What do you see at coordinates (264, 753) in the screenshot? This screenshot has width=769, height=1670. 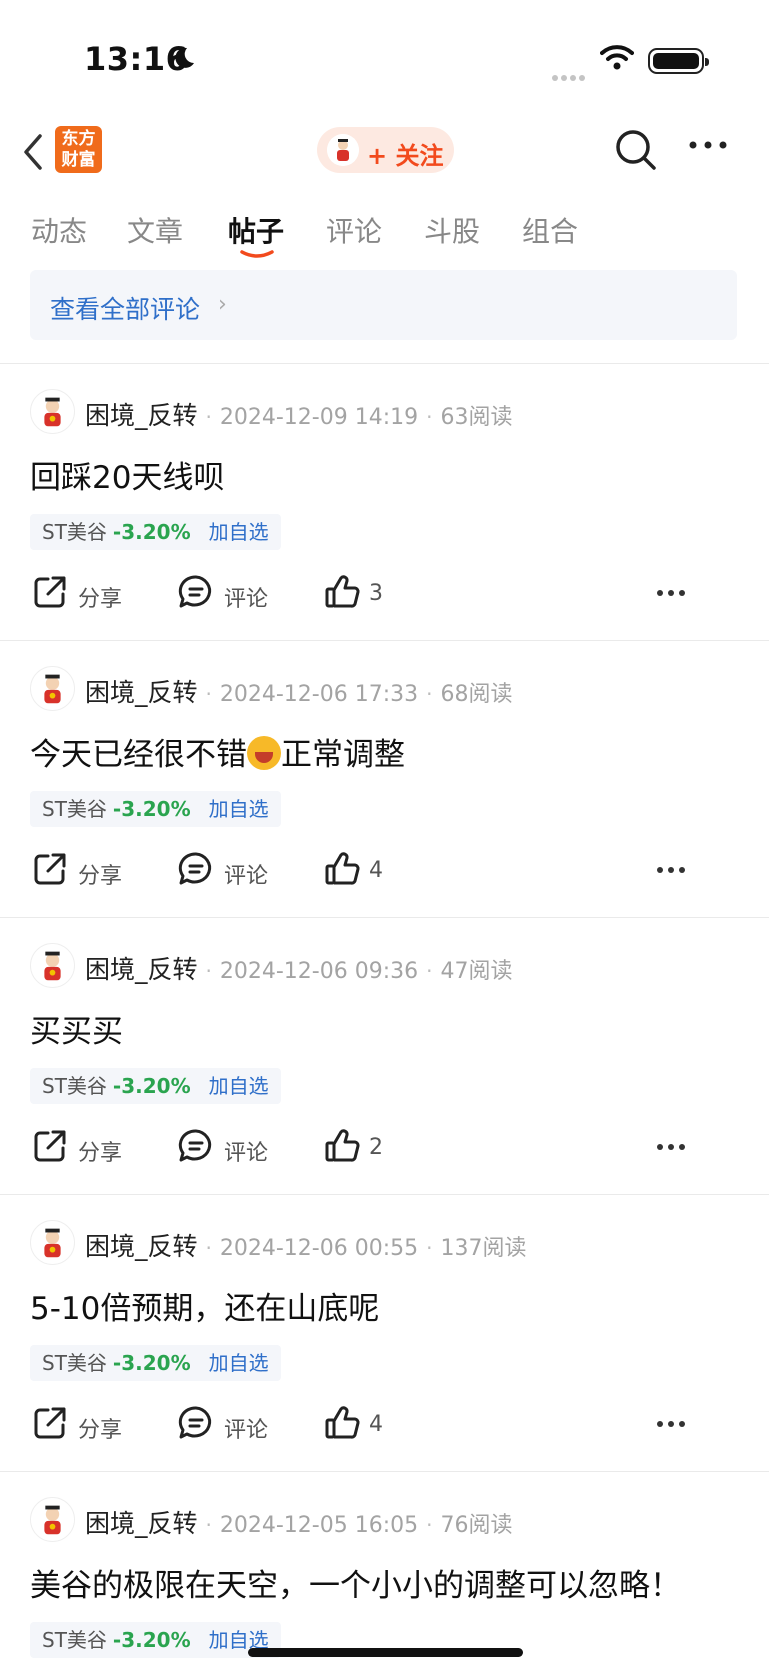 I see `laughing-emoji-icon` at bounding box center [264, 753].